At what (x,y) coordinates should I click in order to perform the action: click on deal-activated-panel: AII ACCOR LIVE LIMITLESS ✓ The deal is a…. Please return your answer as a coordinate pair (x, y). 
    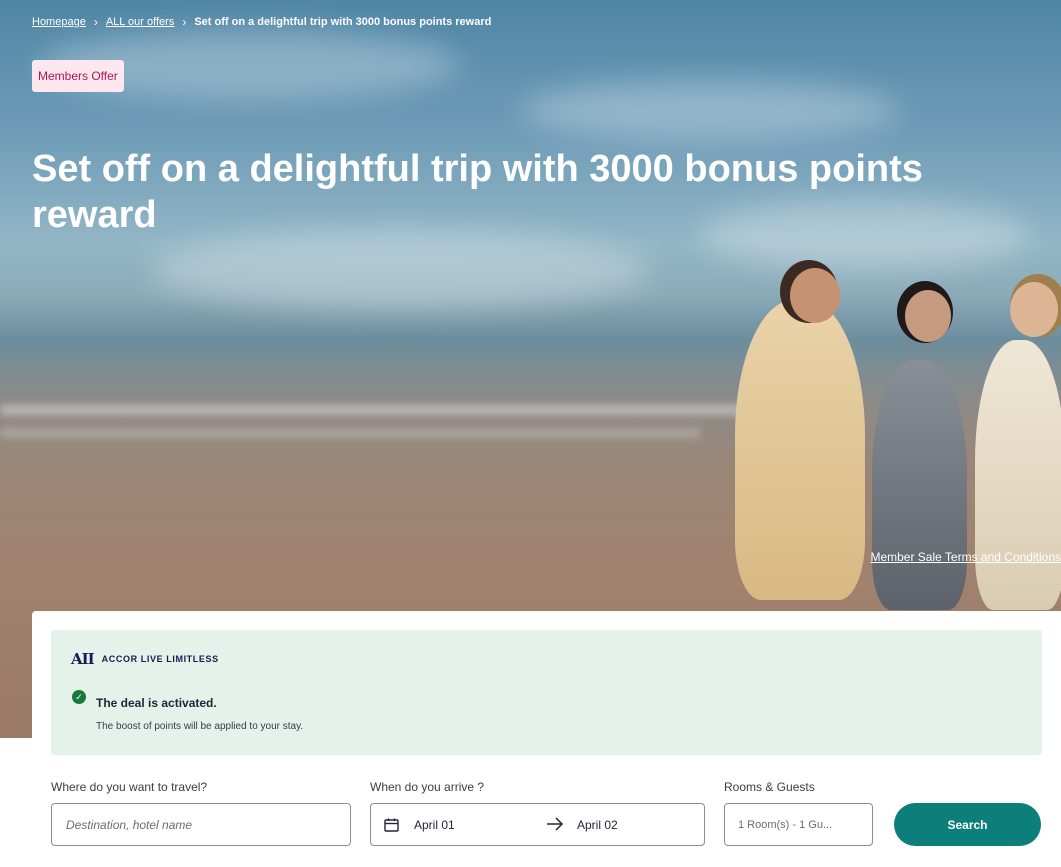
    Looking at the image, I should click on (546, 692).